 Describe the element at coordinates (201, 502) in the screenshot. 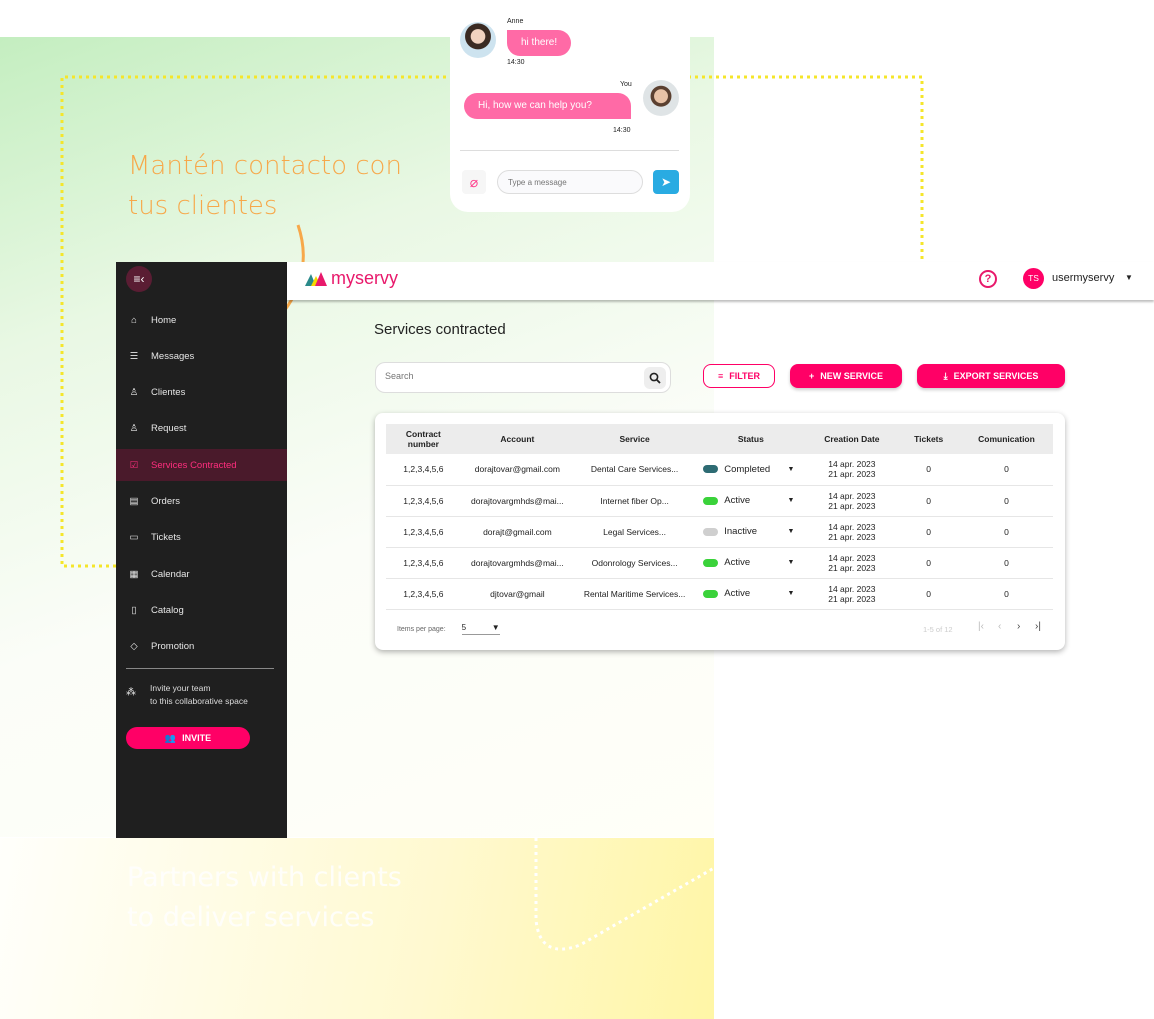

I see `sidebar-item-orders: ▤ Orders` at that location.